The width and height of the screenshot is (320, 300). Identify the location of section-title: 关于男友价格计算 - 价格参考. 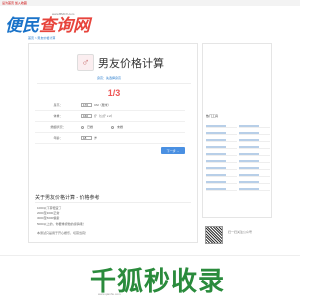
(67, 198).